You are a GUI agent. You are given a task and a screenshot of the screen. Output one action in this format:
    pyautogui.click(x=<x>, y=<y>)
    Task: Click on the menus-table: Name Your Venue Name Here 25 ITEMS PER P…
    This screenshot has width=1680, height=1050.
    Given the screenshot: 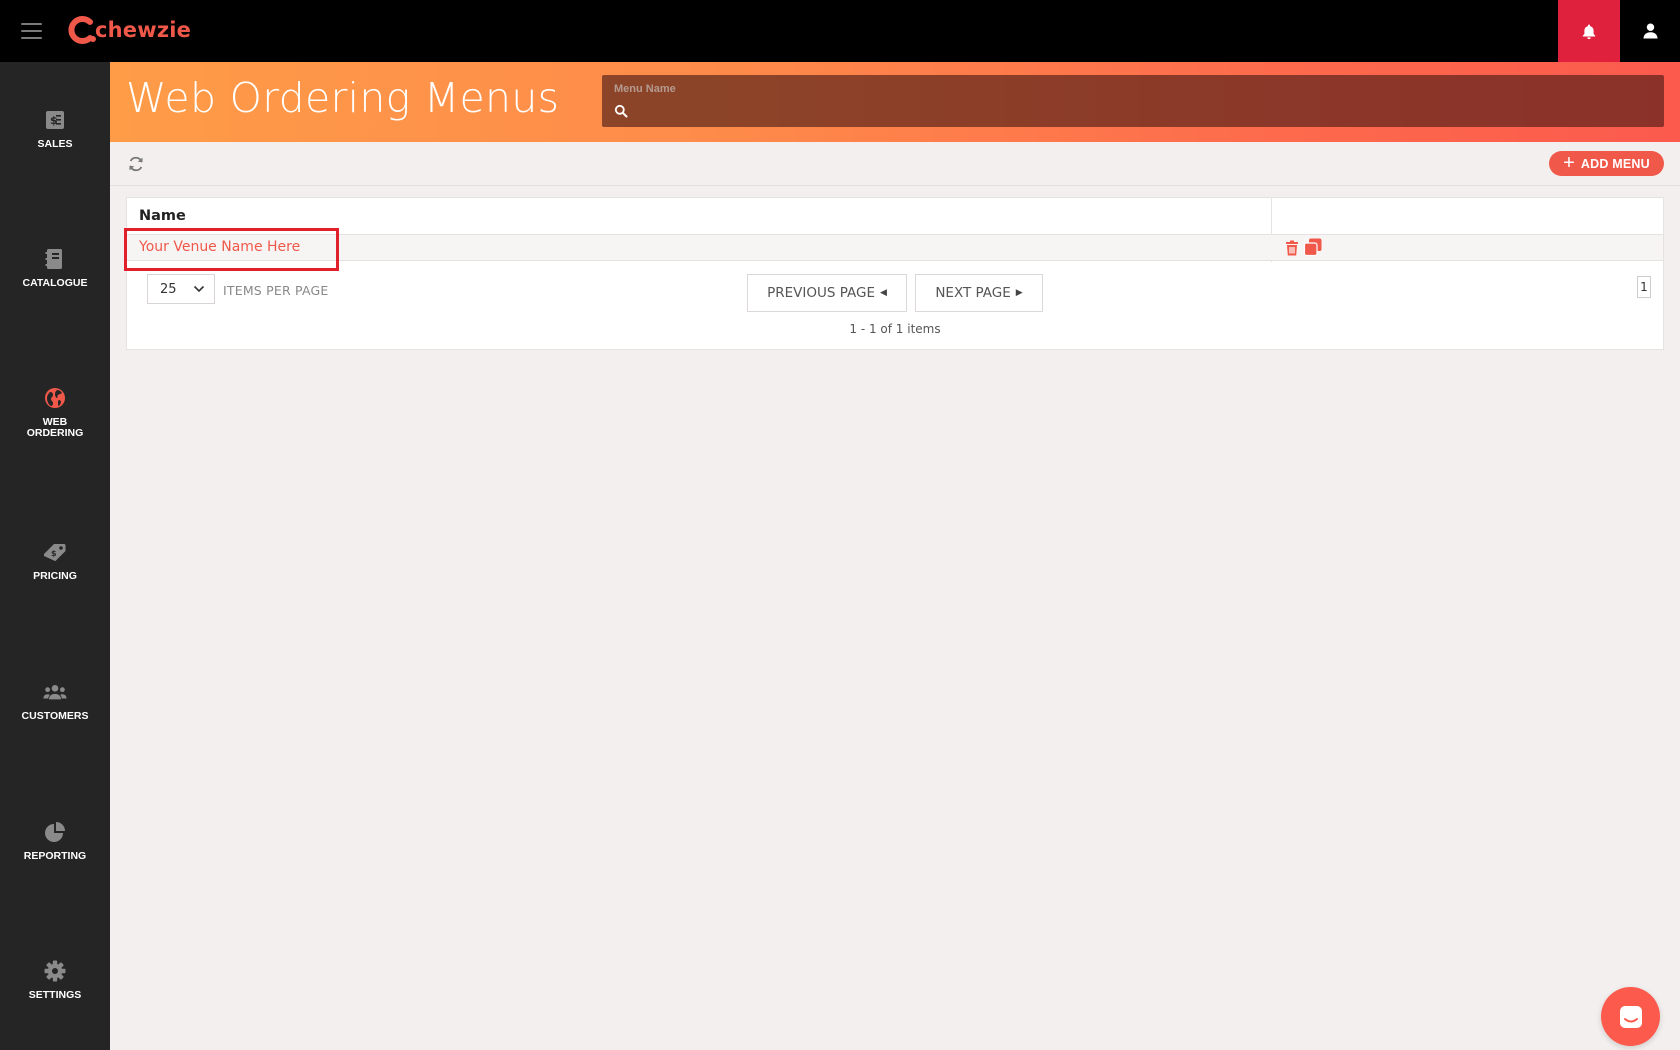 What is the action you would take?
    pyautogui.click(x=894, y=273)
    